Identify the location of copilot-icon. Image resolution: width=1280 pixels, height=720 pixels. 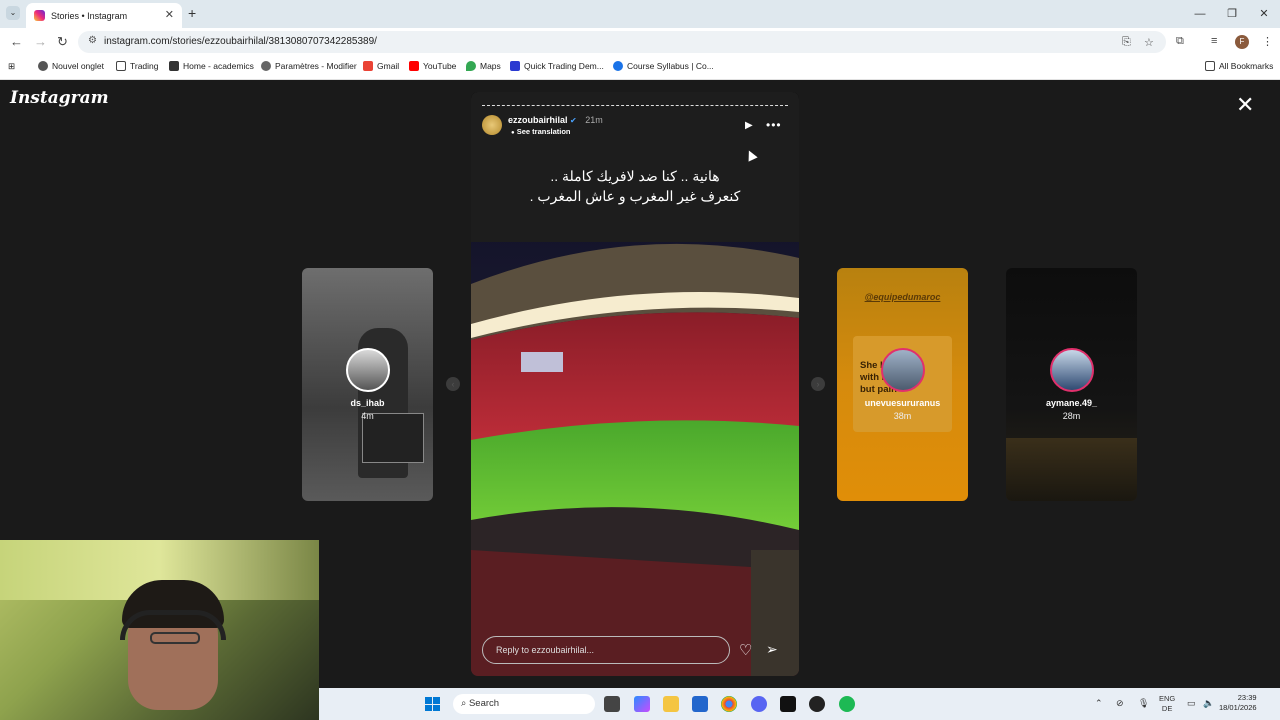
(642, 704).